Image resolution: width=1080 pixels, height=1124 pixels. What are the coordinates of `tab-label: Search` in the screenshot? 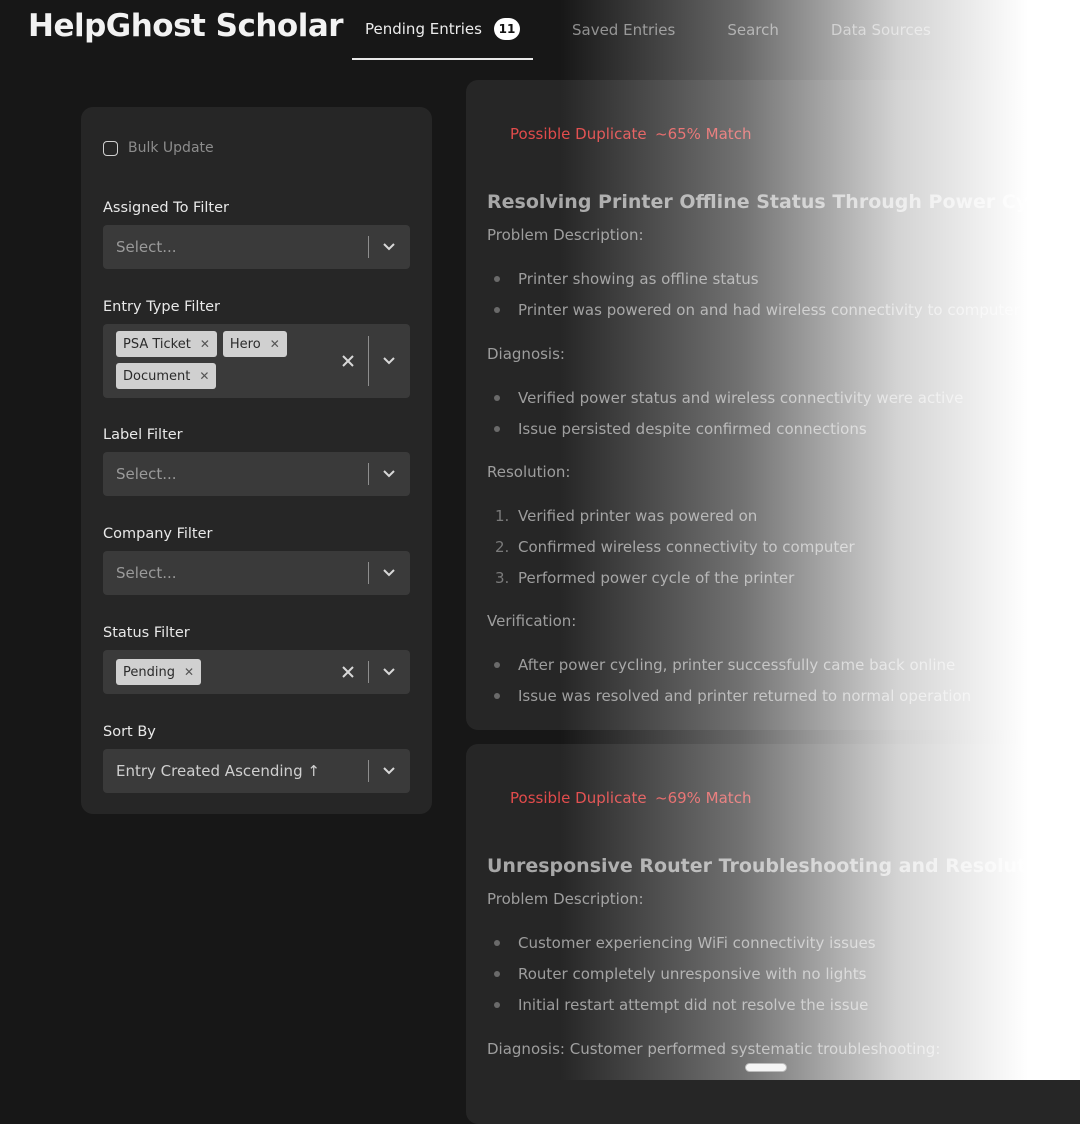 It's located at (753, 30).